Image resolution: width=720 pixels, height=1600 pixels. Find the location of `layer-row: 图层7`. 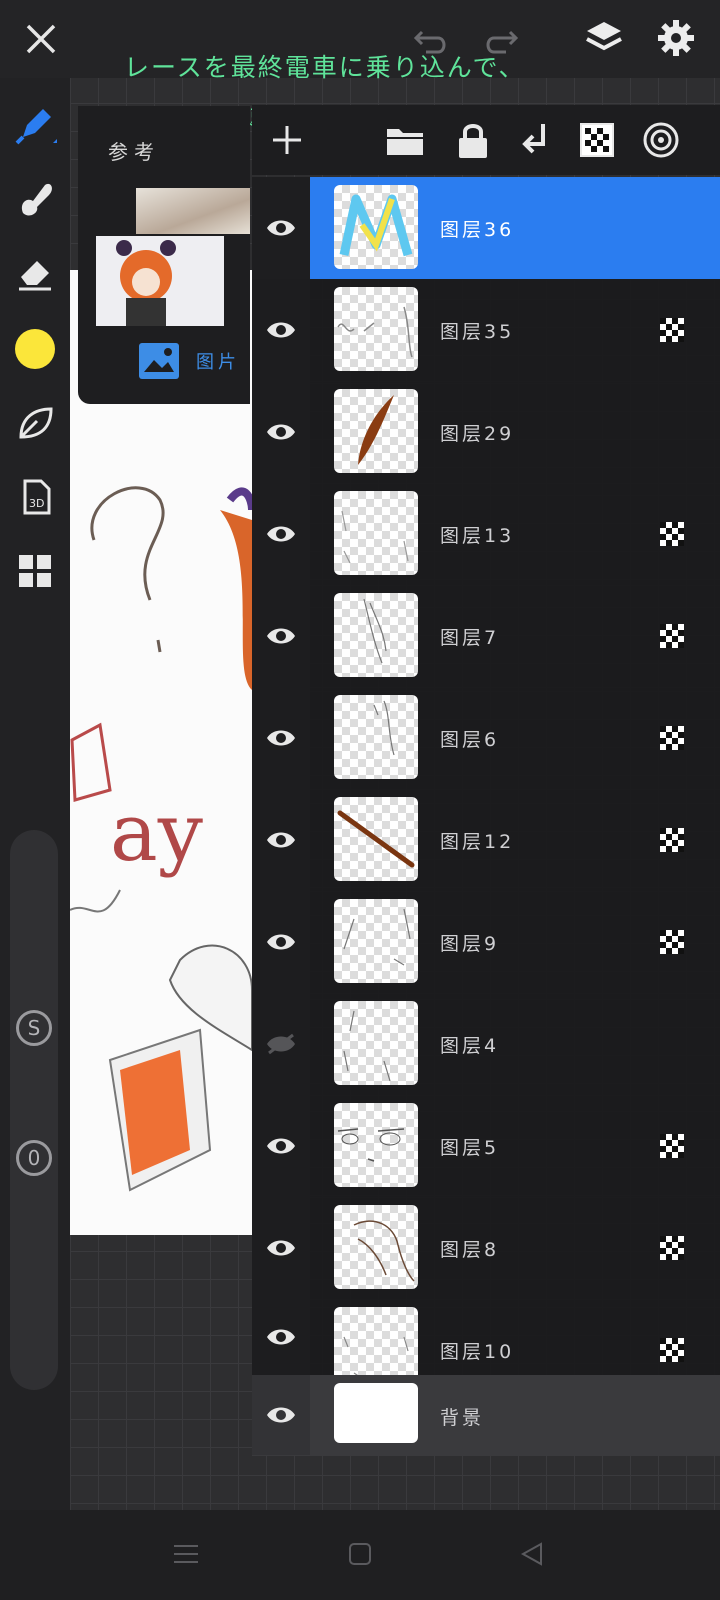

layer-row: 图层7 is located at coordinates (486, 636).